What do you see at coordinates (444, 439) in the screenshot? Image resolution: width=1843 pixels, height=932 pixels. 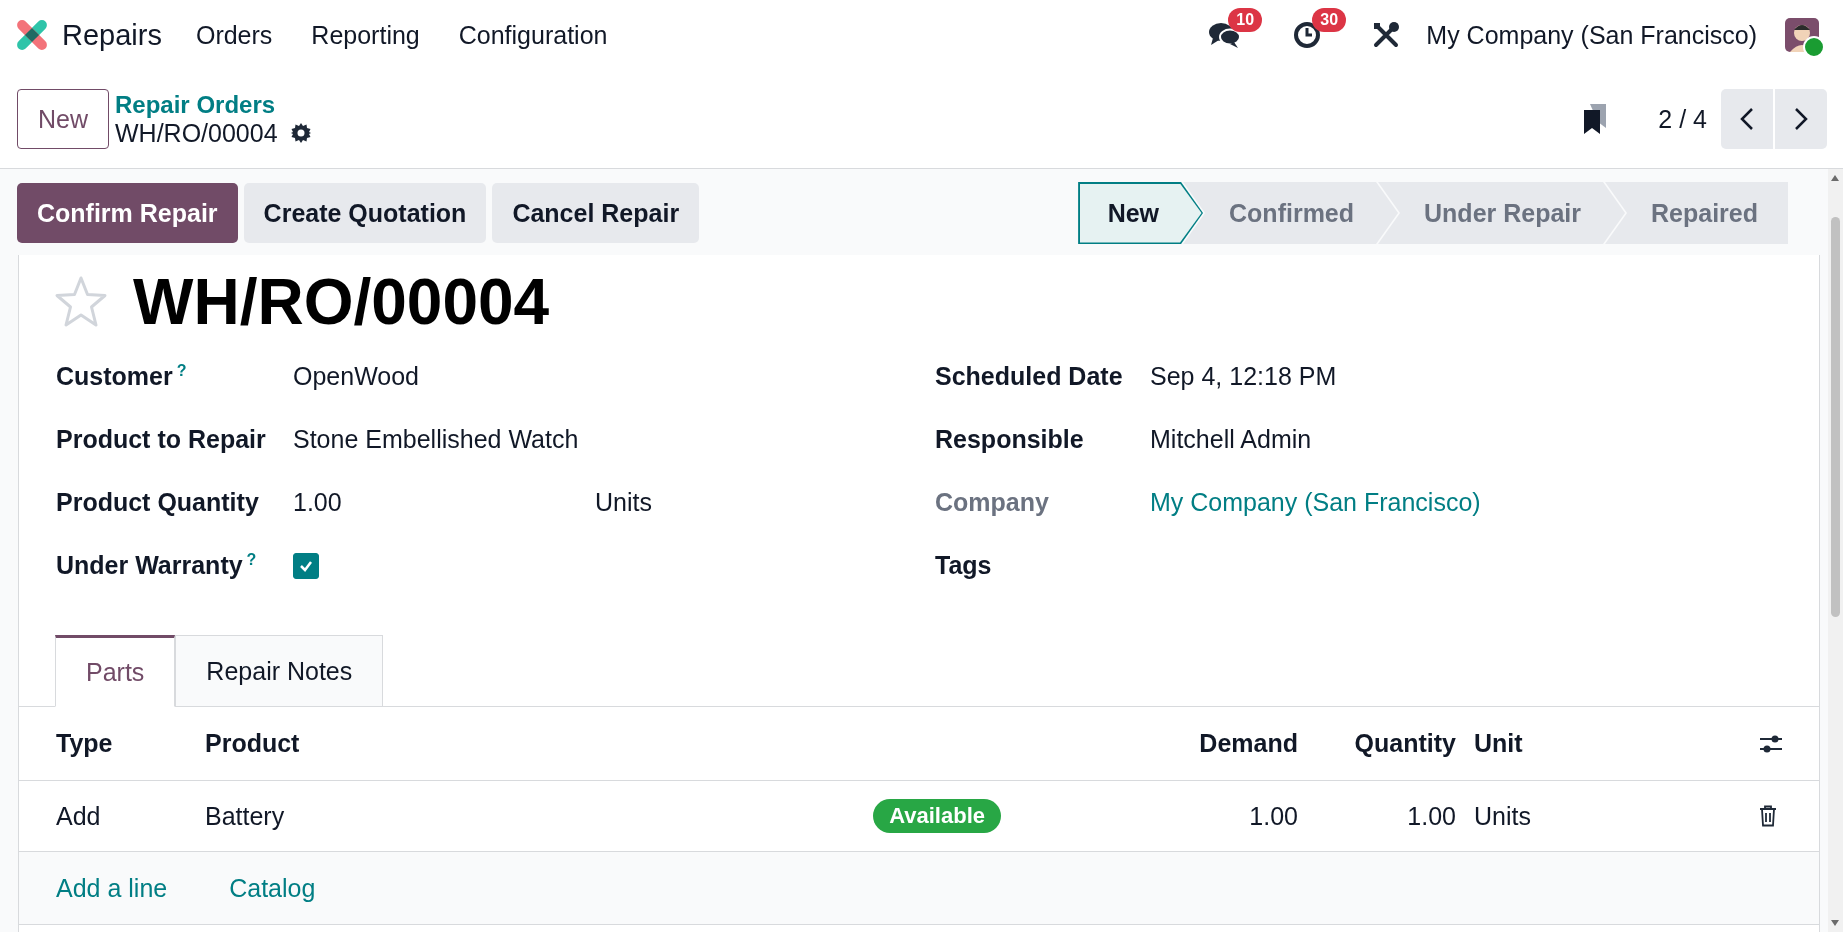 I see `field-value: Stone Embellished Watch` at bounding box center [444, 439].